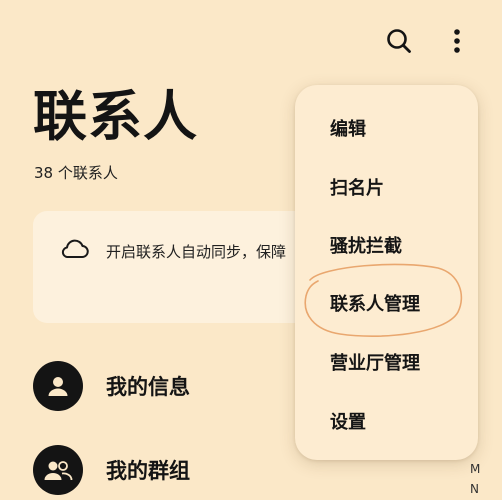  I want to click on alpha-index-letter: N, so click(474, 489).